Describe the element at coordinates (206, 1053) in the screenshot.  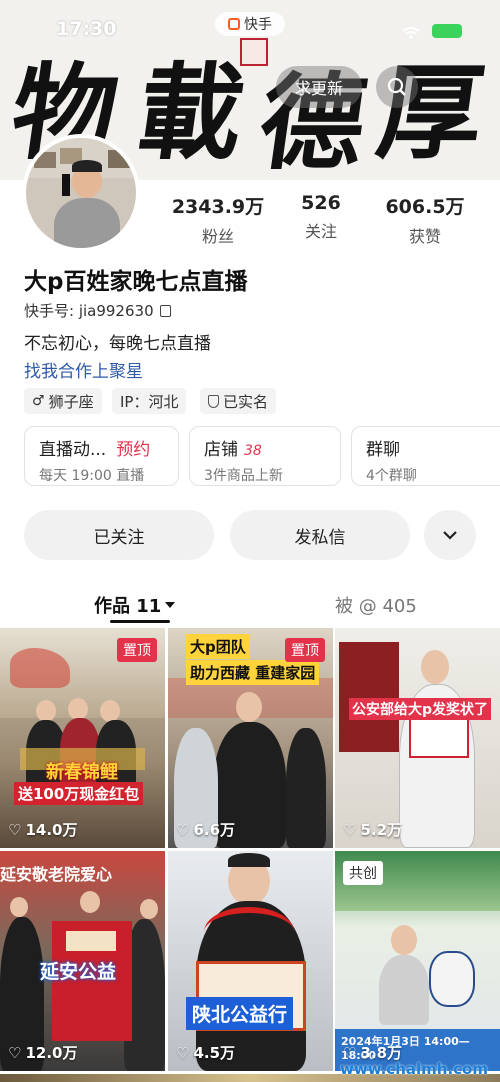
I see `likes-count: ♡ 4.5万` at that location.